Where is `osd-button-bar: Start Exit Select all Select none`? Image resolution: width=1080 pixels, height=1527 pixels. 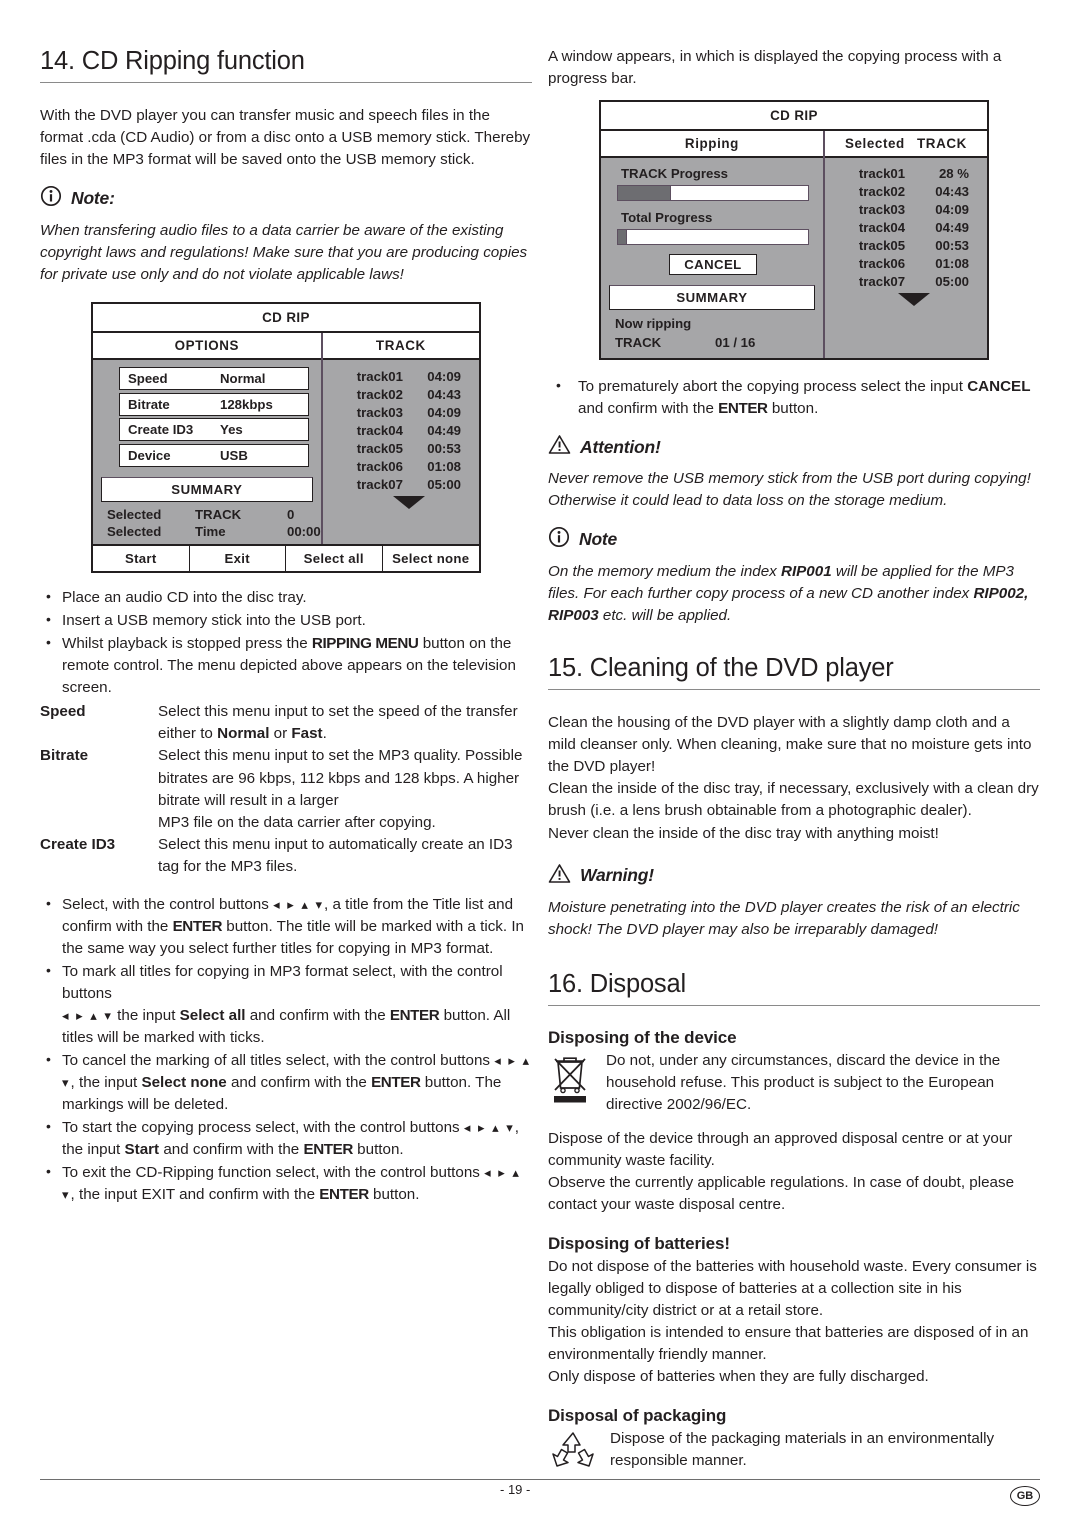 osd-button-bar: Start Exit Select all Select none is located at coordinates (286, 558).